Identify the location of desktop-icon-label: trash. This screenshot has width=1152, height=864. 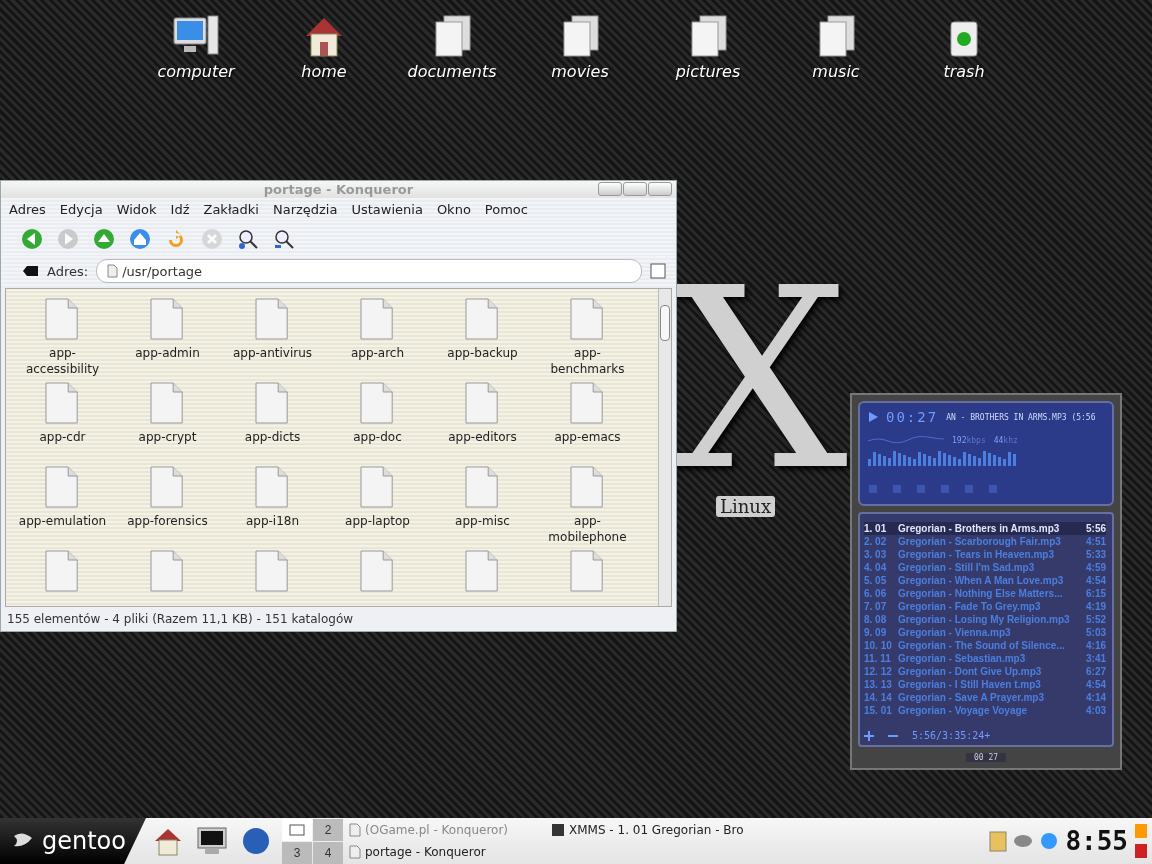
(964, 71).